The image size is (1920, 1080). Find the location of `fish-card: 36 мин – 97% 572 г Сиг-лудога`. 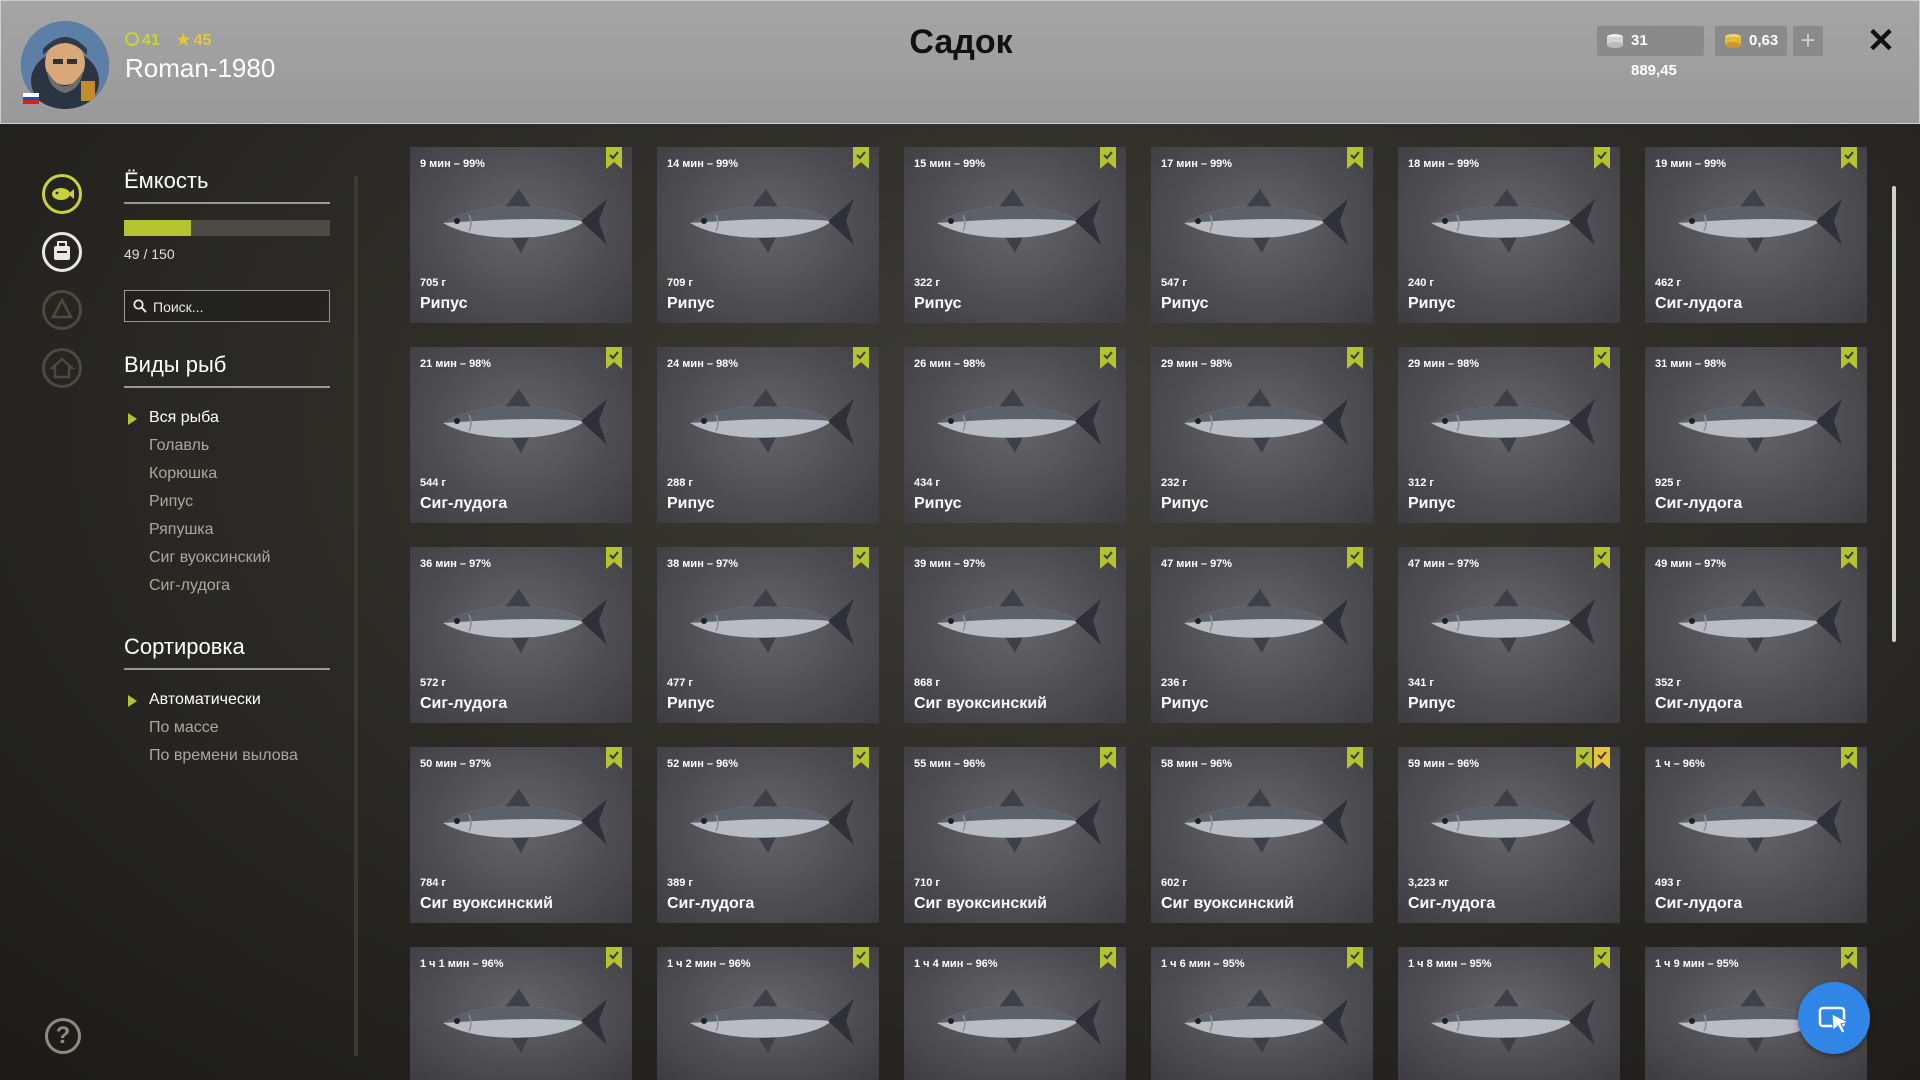

fish-card: 36 мин – 97% 572 г Сиг-лудога is located at coordinates (521, 635).